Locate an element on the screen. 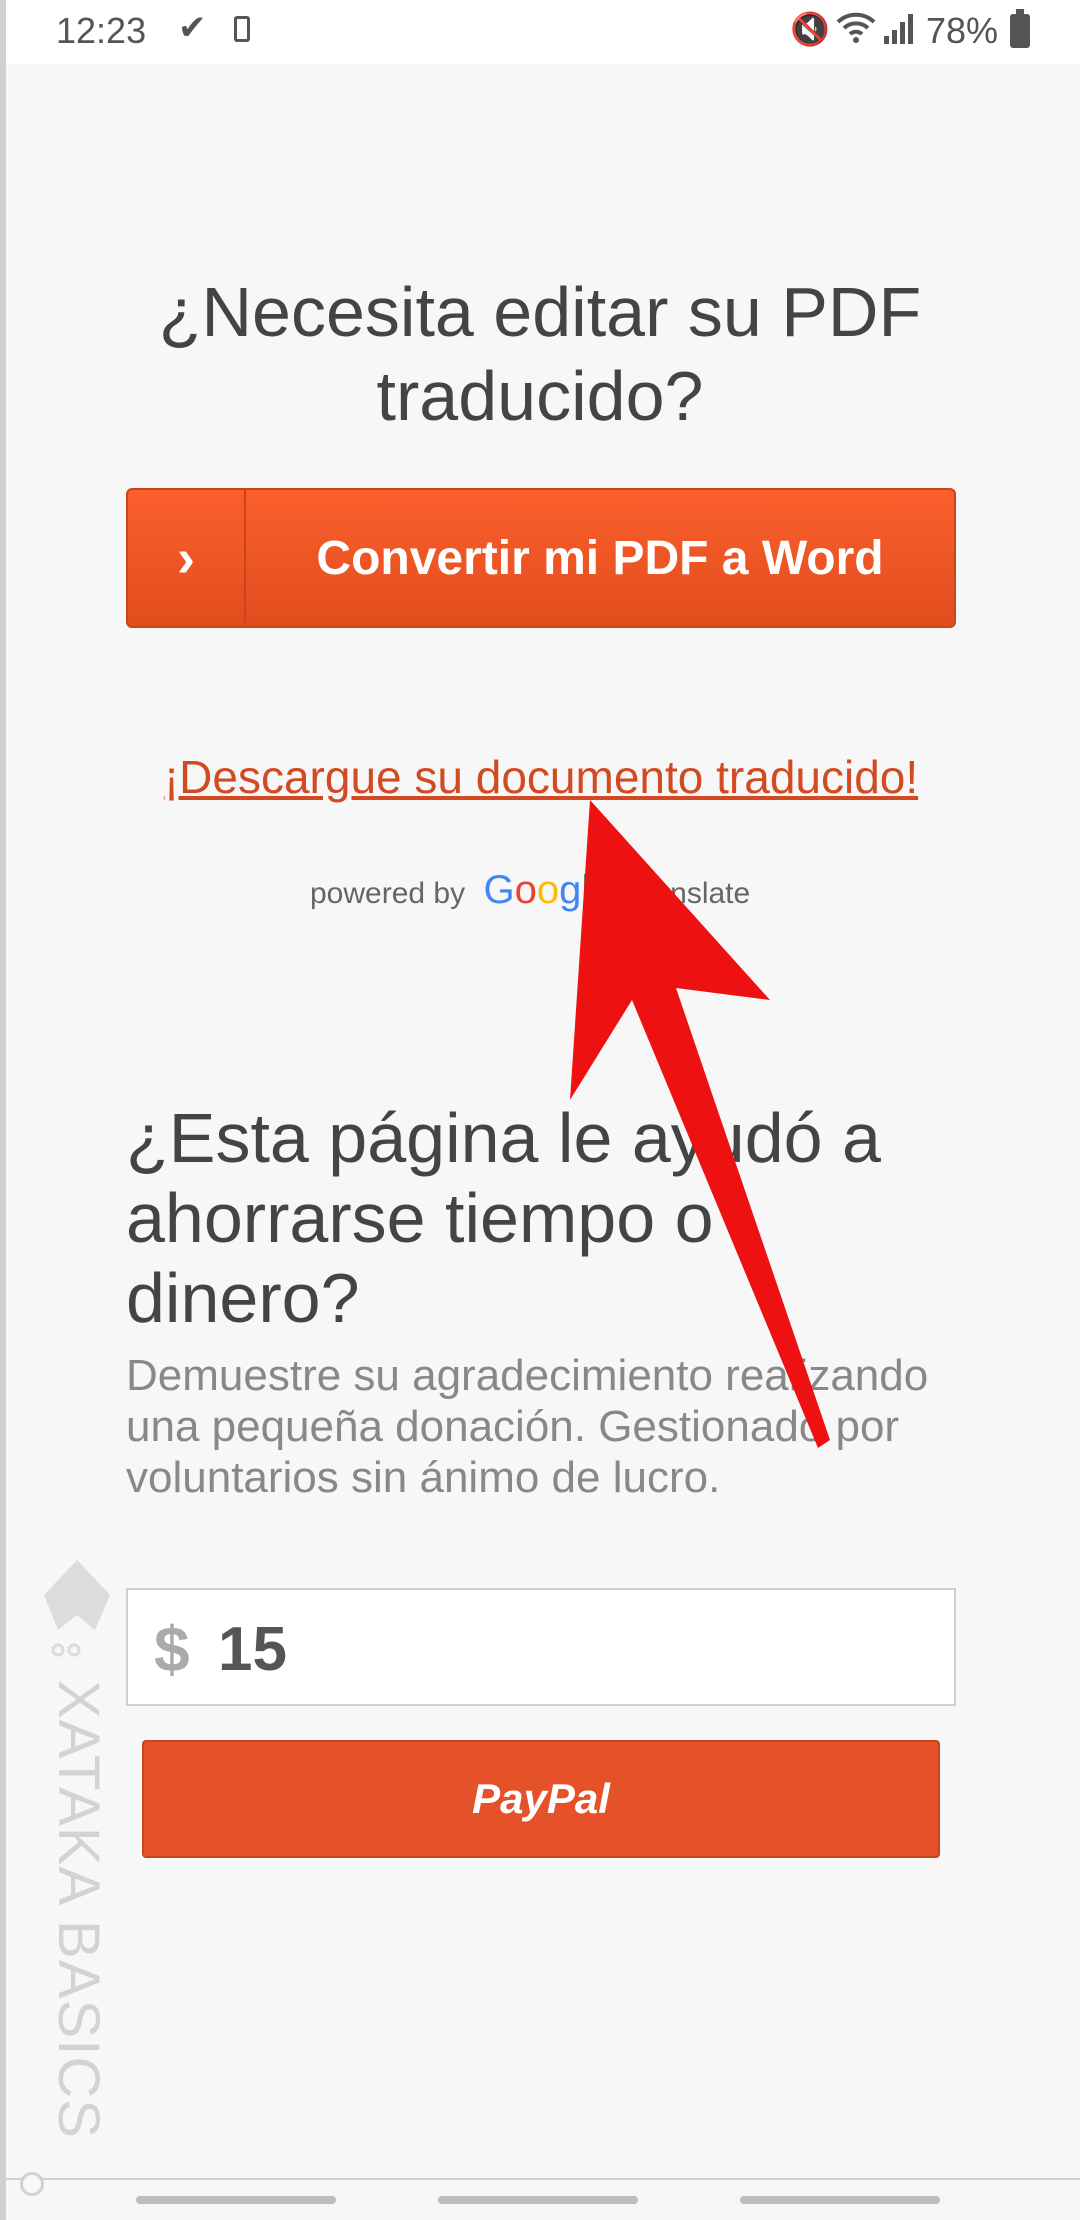  bottom-divider is located at coordinates (540, 2179).